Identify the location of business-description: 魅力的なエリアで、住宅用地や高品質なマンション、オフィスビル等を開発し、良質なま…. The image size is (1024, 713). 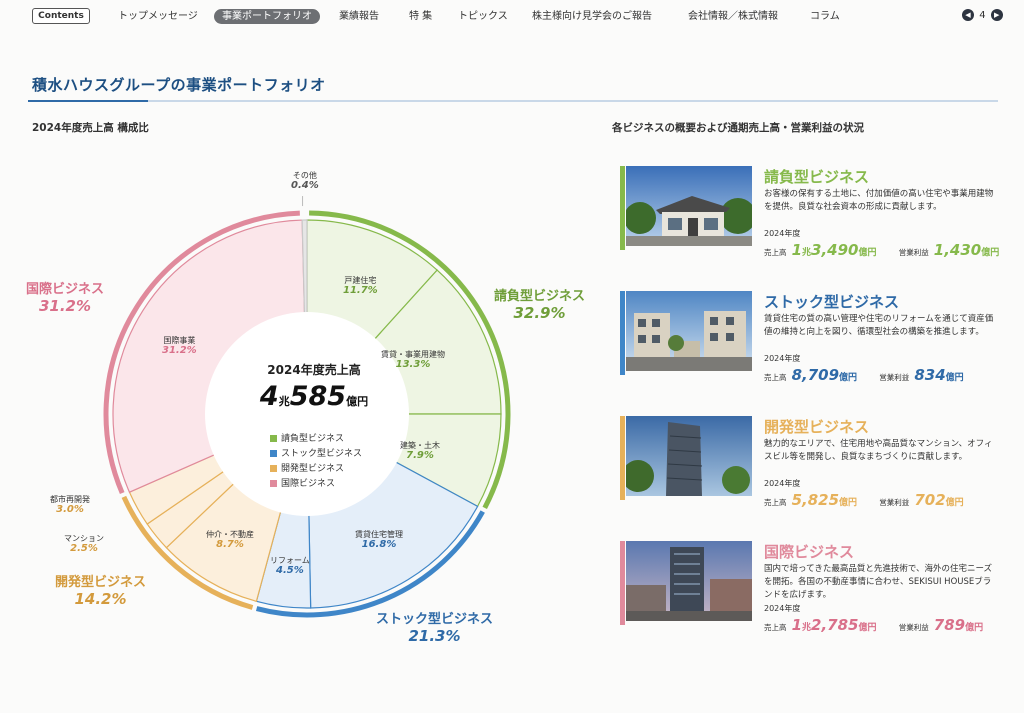
(878, 450).